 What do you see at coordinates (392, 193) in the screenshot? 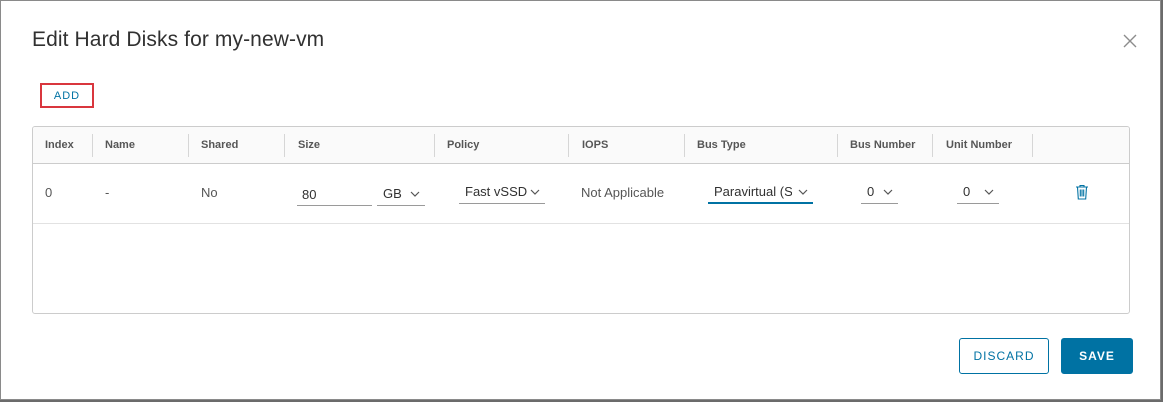
I see `size-unit-value: GB` at bounding box center [392, 193].